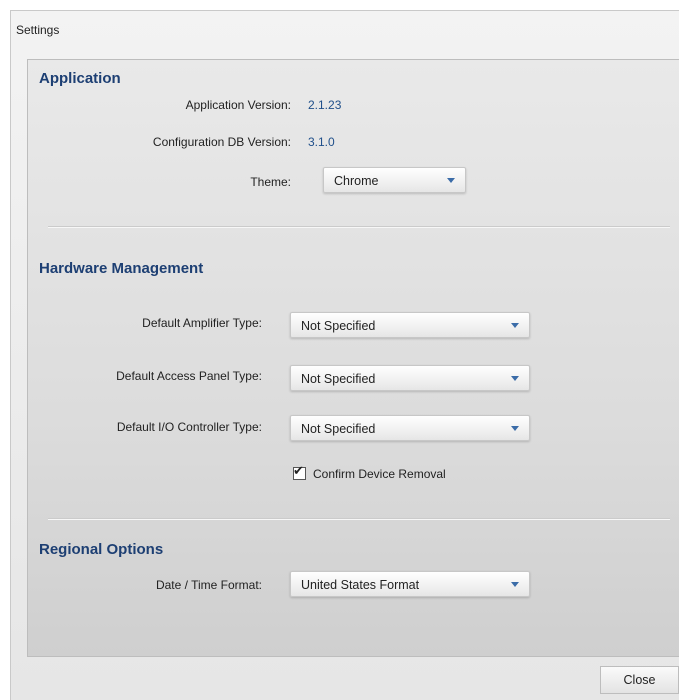  I want to click on application-version-value: 2.1.23, so click(325, 105).